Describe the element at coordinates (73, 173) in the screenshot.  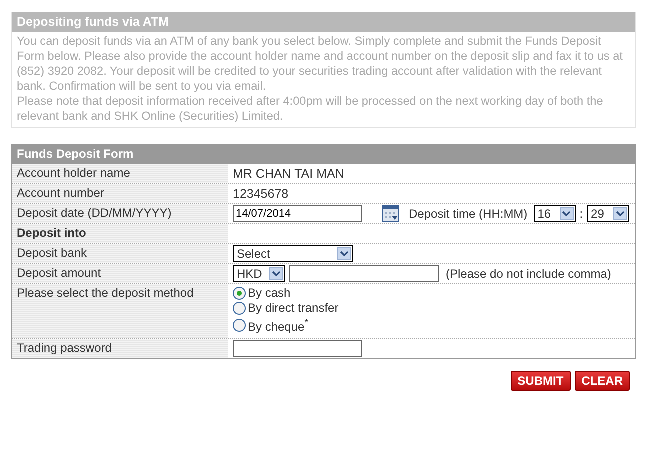
I see `field-label: Account holder name` at that location.